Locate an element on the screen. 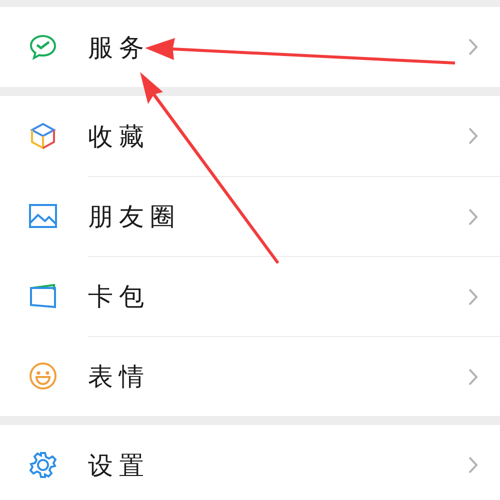 The width and height of the screenshot is (500, 500). menu-label: 表情 is located at coordinates (119, 377).